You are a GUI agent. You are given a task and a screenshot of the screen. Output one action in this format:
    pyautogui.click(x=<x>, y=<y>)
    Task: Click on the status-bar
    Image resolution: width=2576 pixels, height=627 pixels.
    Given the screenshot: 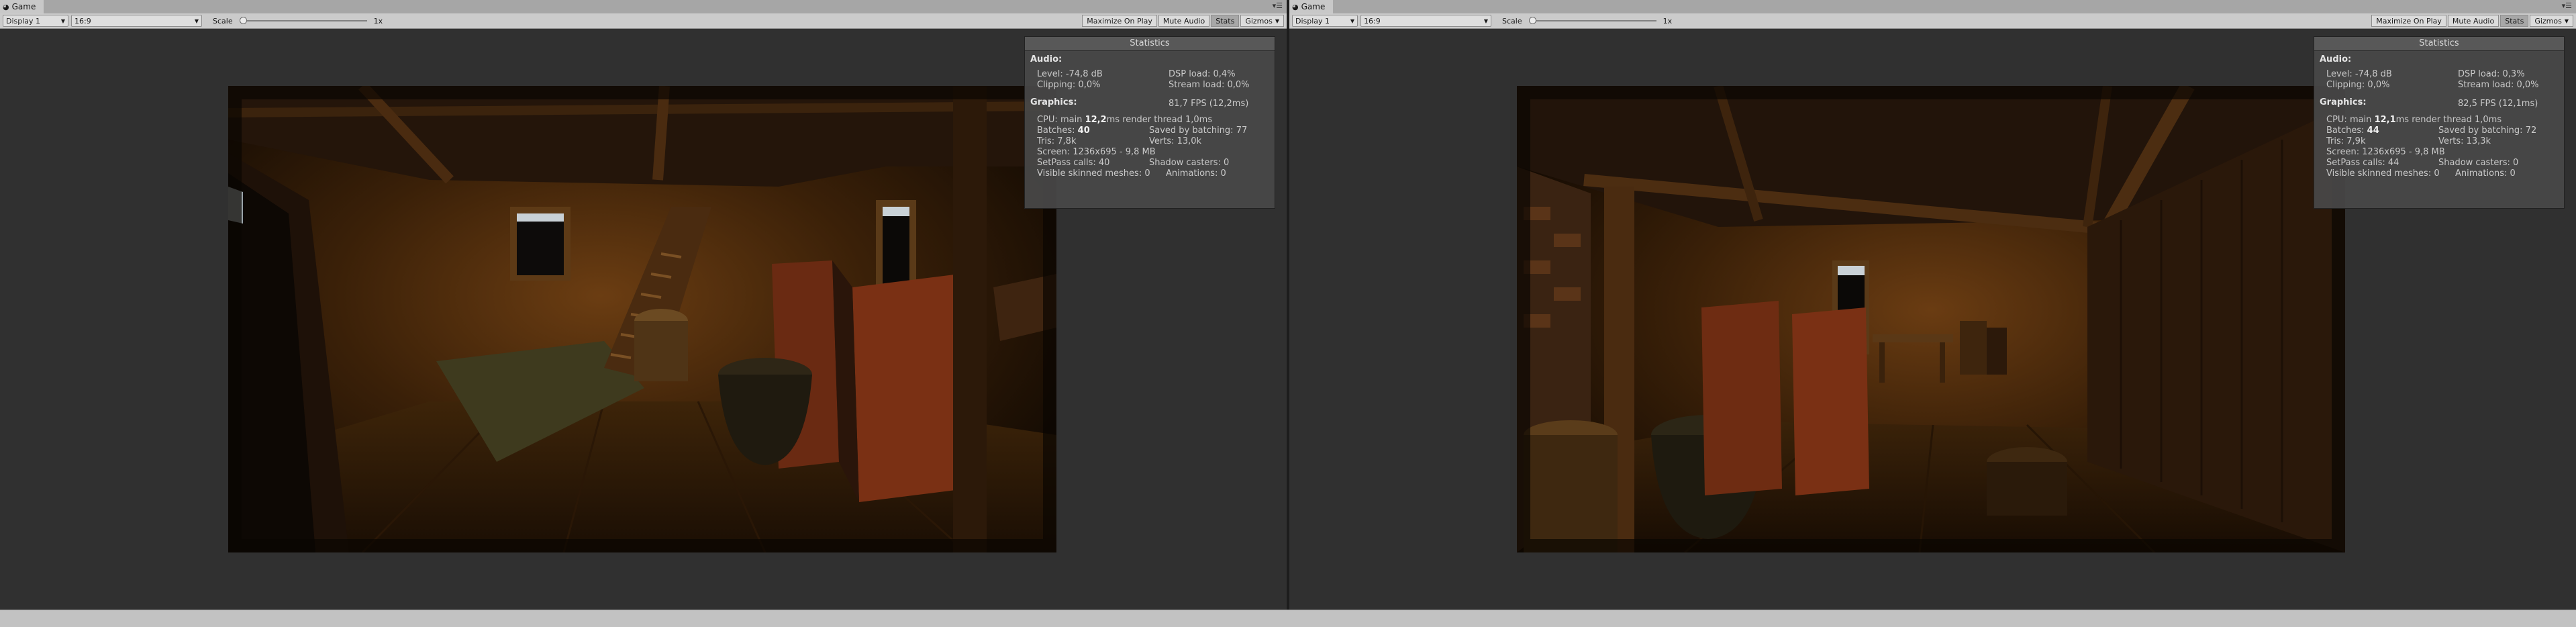 What is the action you would take?
    pyautogui.click(x=1288, y=618)
    